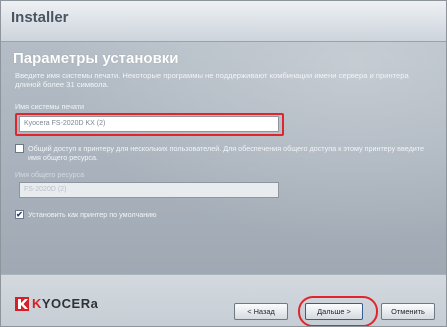 The height and width of the screenshot is (327, 447). What do you see at coordinates (50, 174) in the screenshot?
I see `share-name-label: Имя общего ресурса` at bounding box center [50, 174].